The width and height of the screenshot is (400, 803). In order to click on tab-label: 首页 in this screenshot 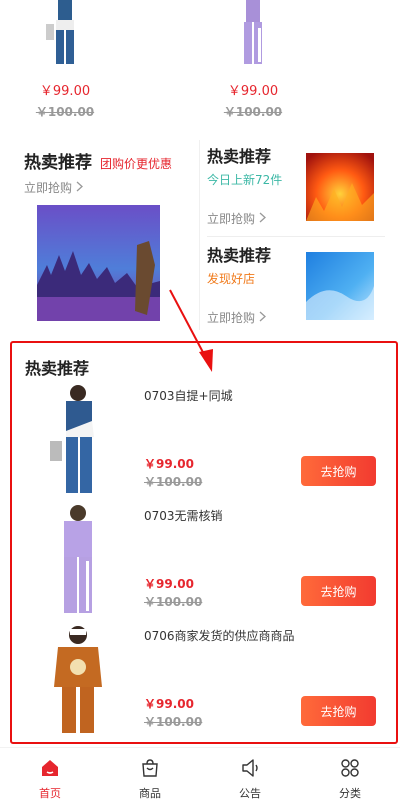, I will do `click(50, 793)`.